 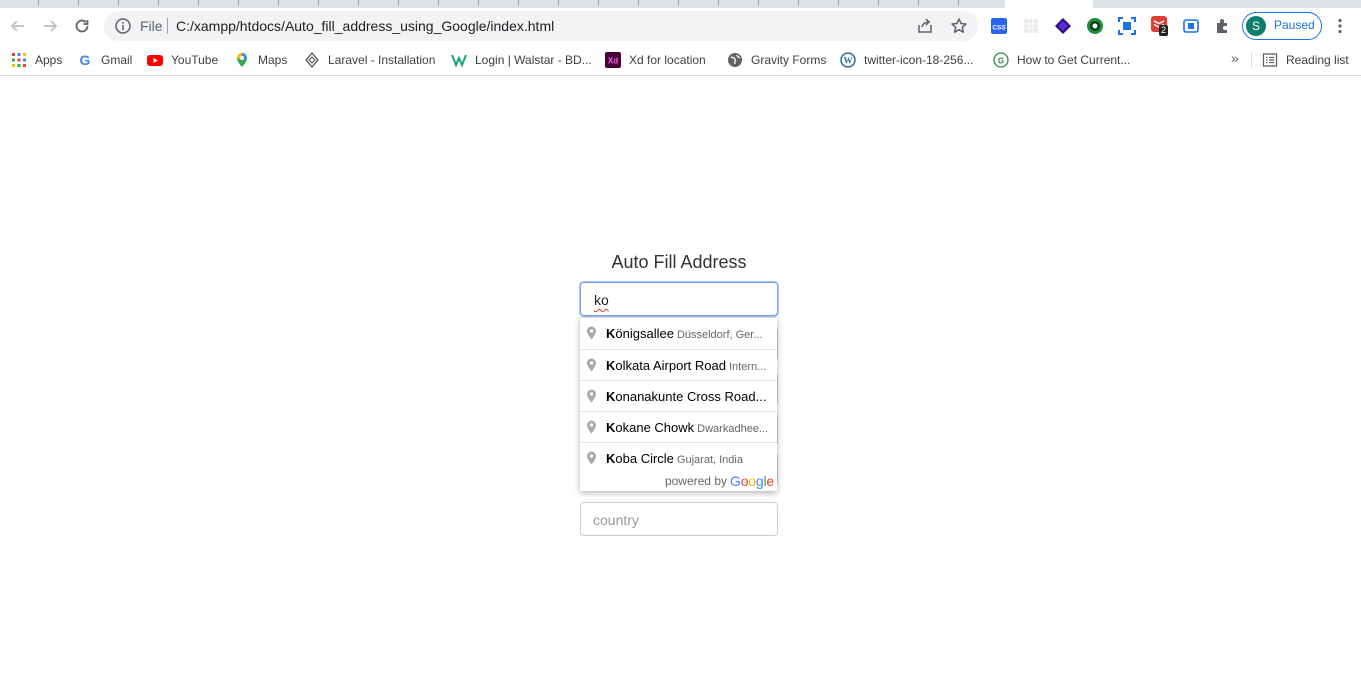 What do you see at coordinates (151, 26) in the screenshot?
I see `scheme-label: File` at bounding box center [151, 26].